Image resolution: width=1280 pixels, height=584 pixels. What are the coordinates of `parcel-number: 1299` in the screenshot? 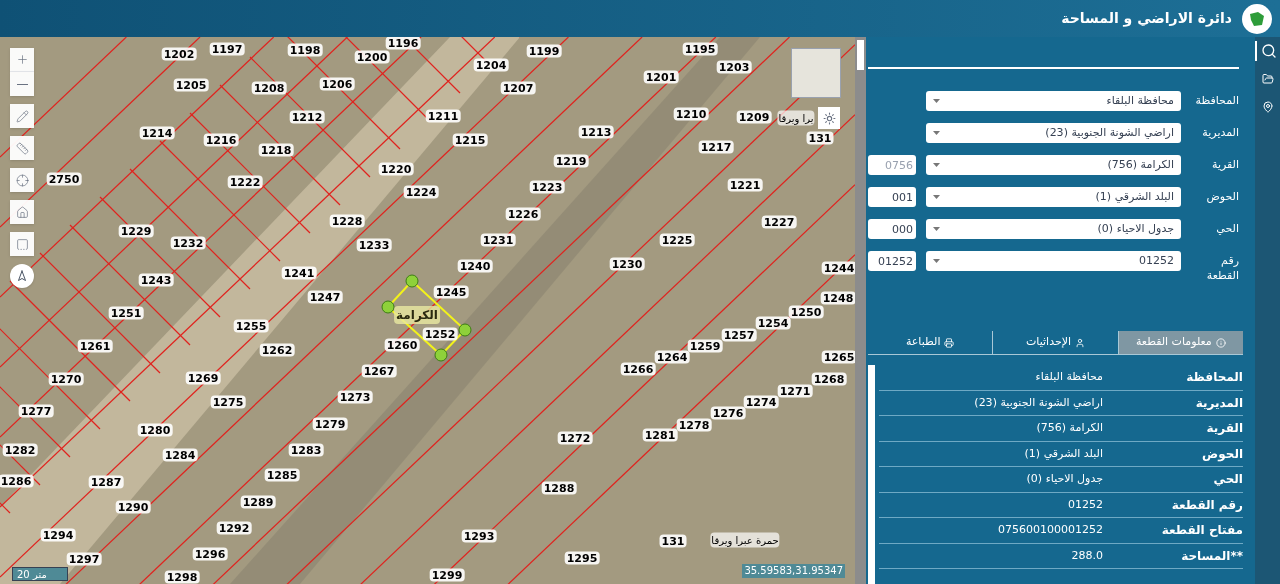 It's located at (447, 575).